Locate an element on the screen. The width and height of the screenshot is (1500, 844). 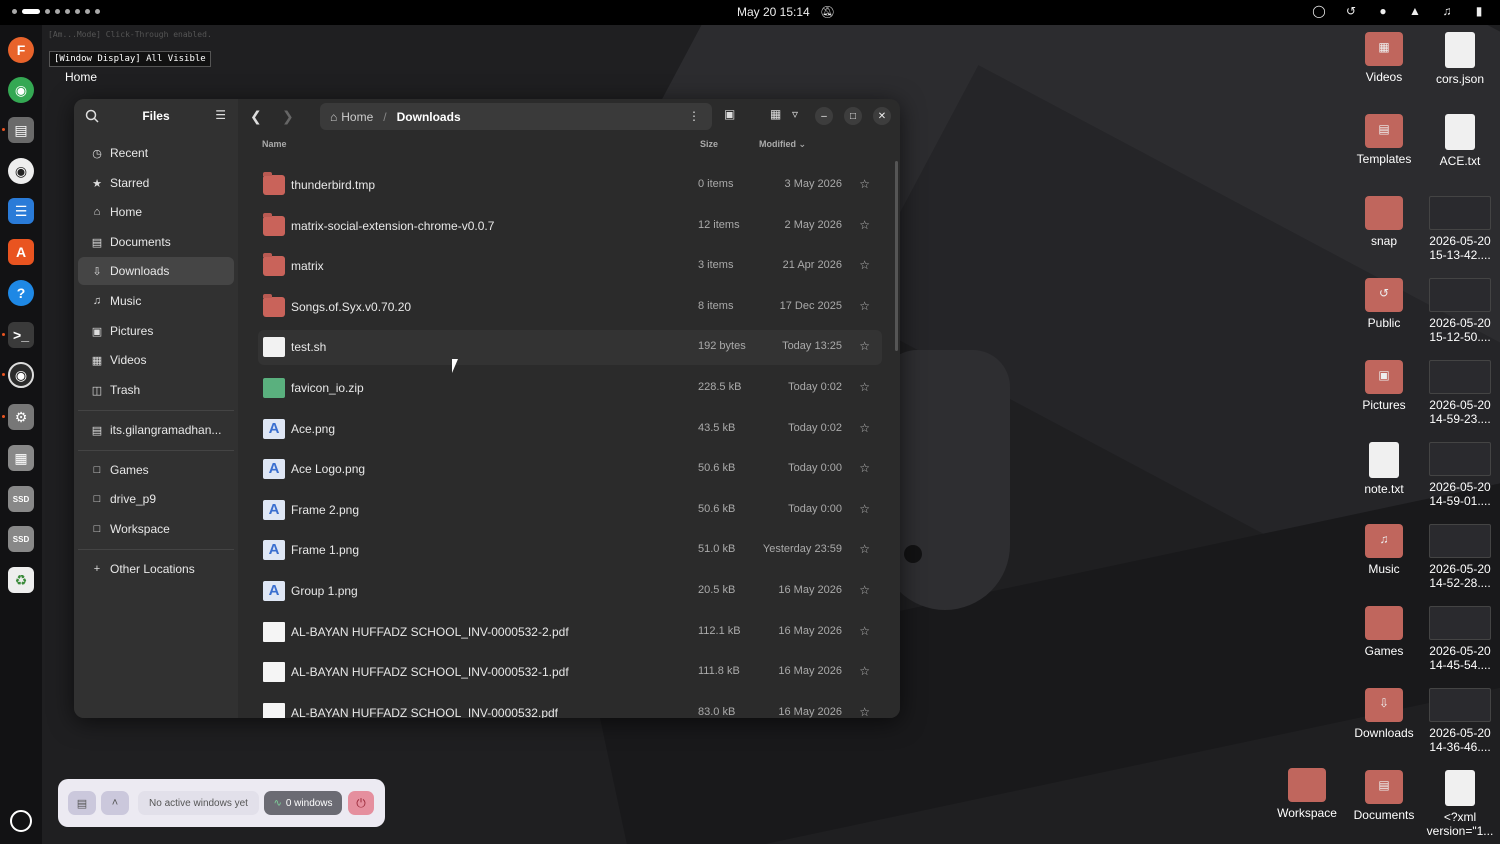
file-row: A Ace.png 43.5 kB Today 0:02 ☆ is located at coordinates (570, 429).